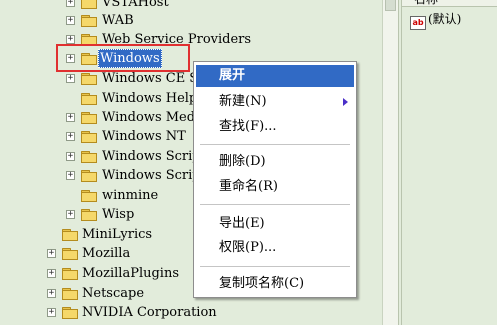  I want to click on node-label: NVIDIA Corporation, so click(149, 312).